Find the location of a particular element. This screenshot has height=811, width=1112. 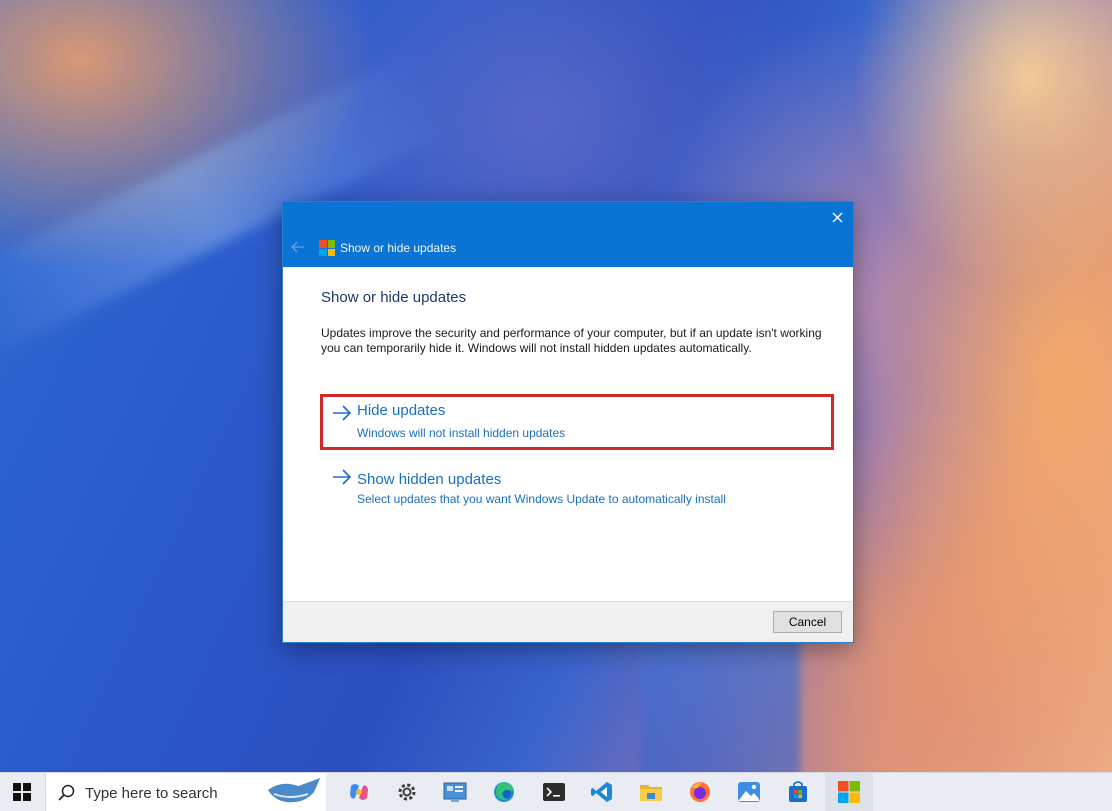

taskbar-terminal is located at coordinates (554, 792).